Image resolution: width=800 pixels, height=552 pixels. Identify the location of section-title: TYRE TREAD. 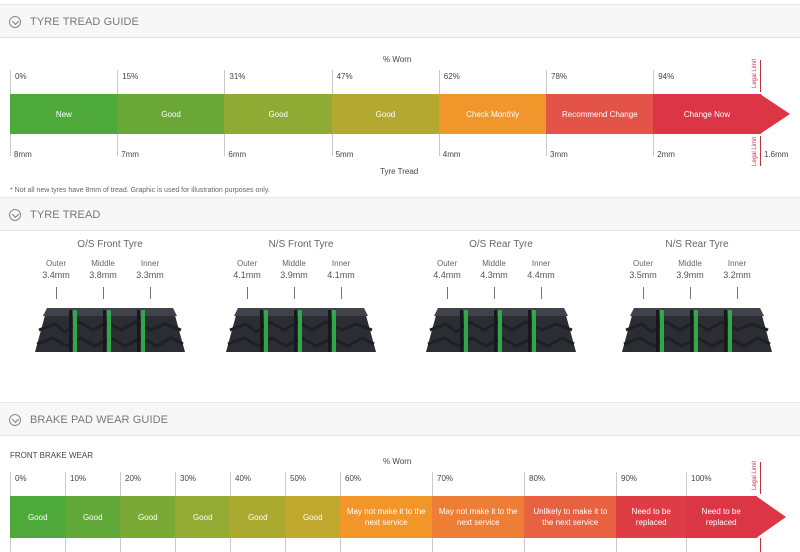
(65, 215).